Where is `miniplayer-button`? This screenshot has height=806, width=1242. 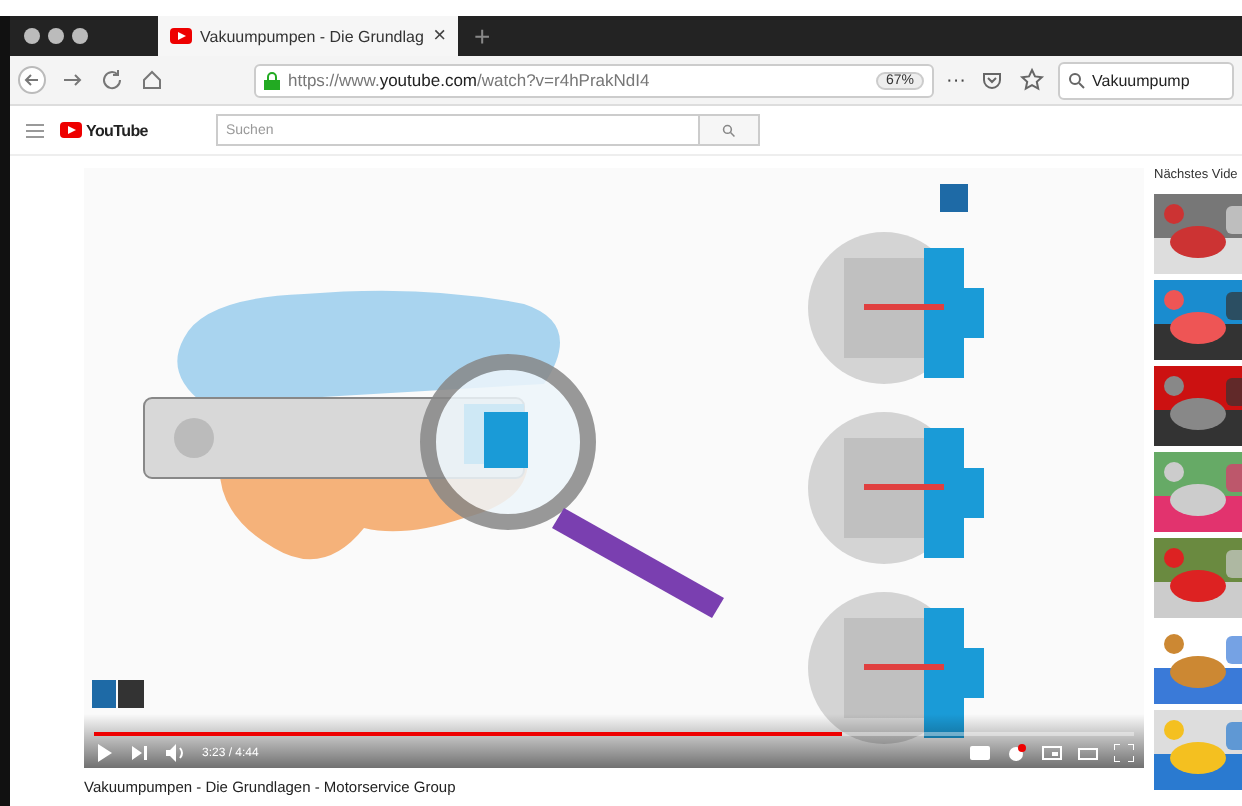
miniplayer-button is located at coordinates (1052, 753).